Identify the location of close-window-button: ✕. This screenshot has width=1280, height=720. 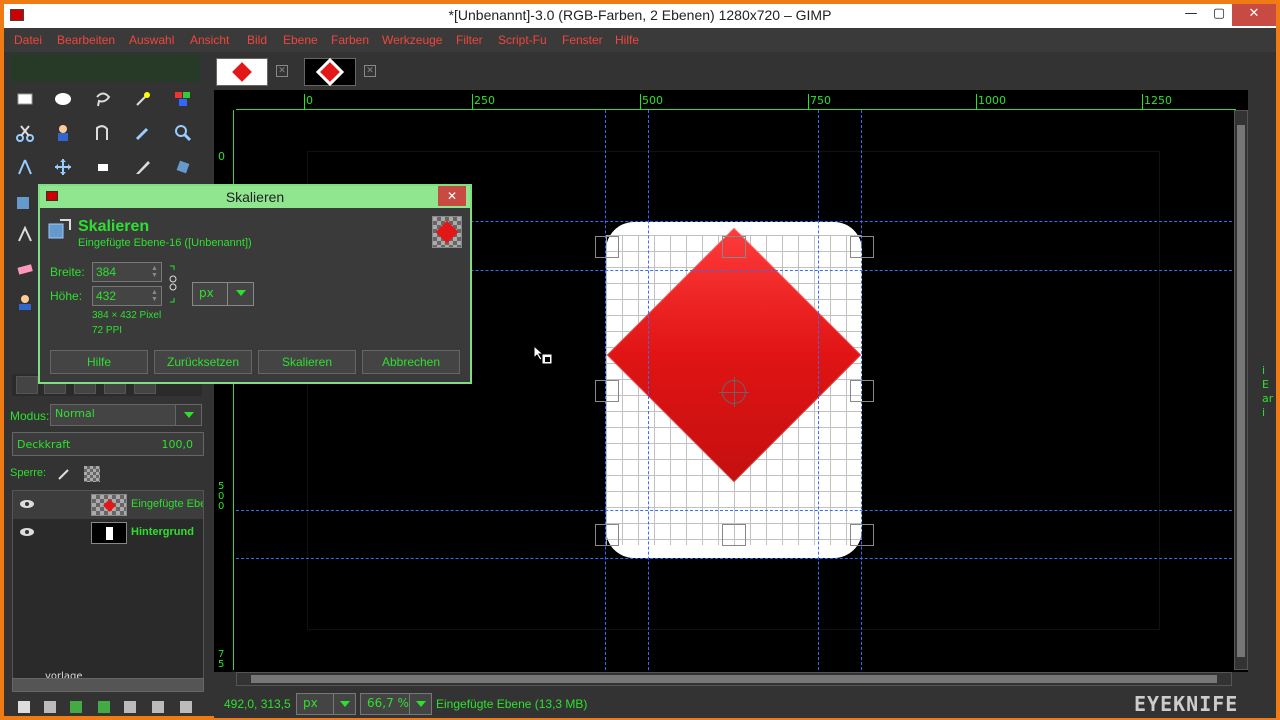
(1254, 15).